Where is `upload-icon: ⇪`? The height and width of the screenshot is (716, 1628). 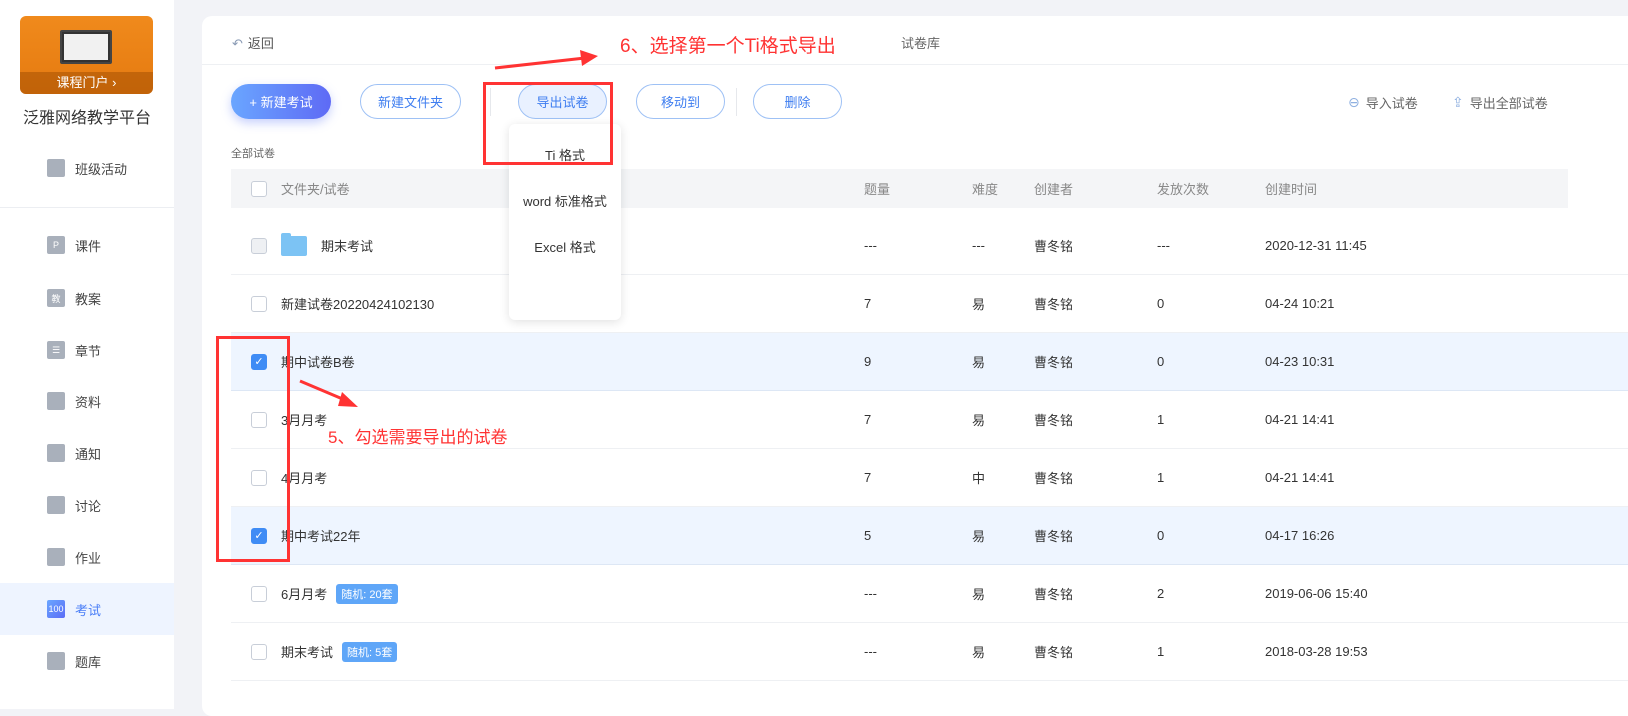
upload-icon: ⇪ is located at coordinates (1458, 102).